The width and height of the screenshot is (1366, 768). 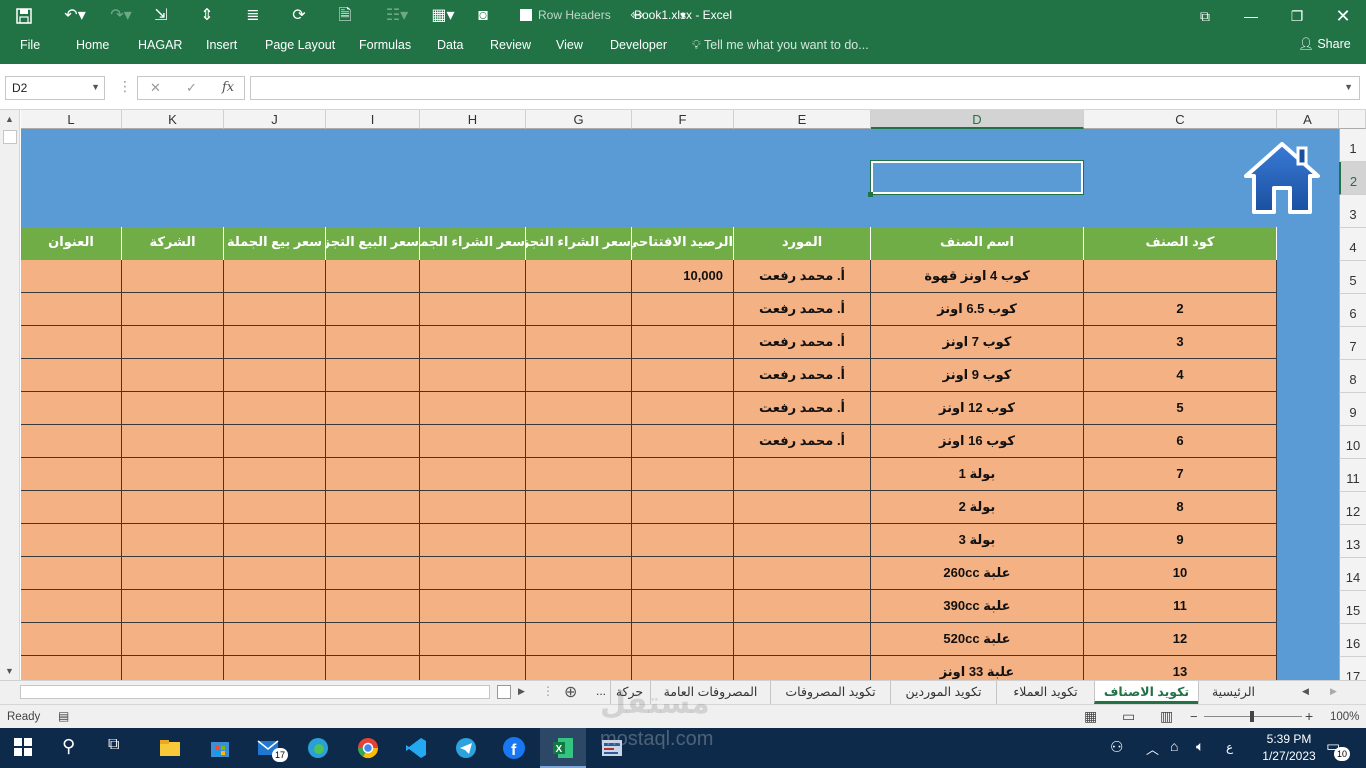 I want to click on table-header-opening-balance: الرصيد الافتتاحي, so click(x=683, y=243).